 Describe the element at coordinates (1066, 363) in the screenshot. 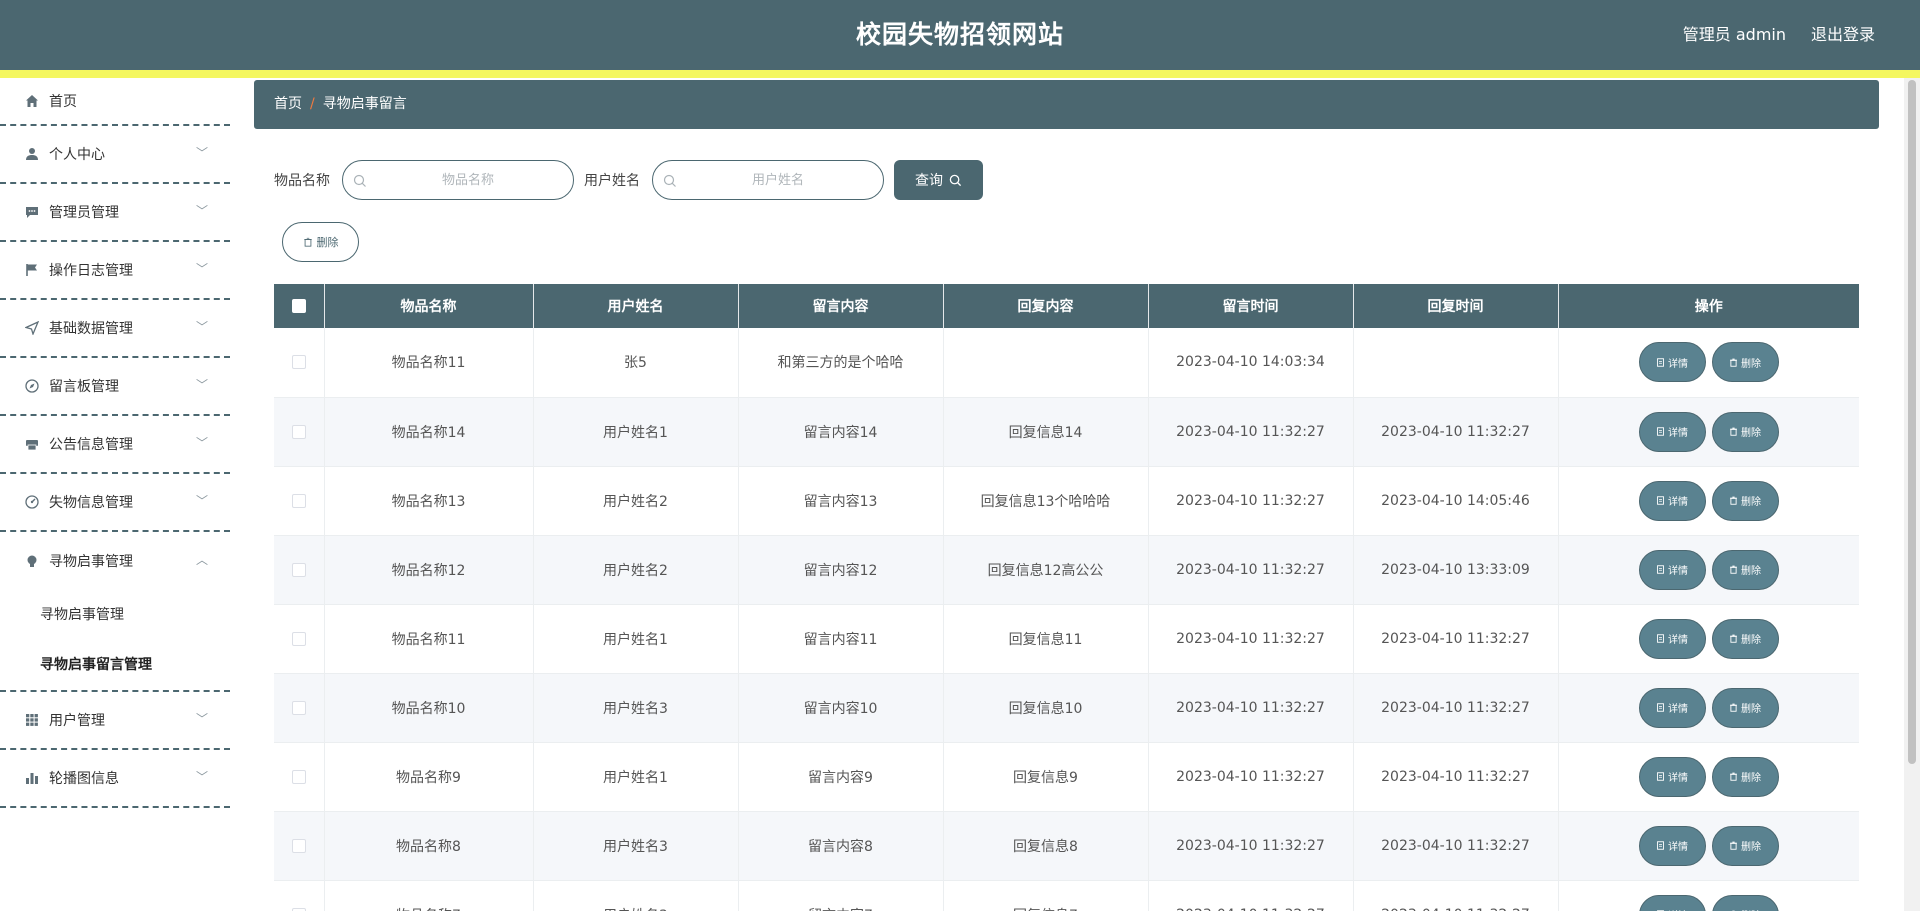

I see `table-row: 物品名称11 张5 和第三方的是个哈哈 2023-04-10 14:03:34 详情 删除` at that location.